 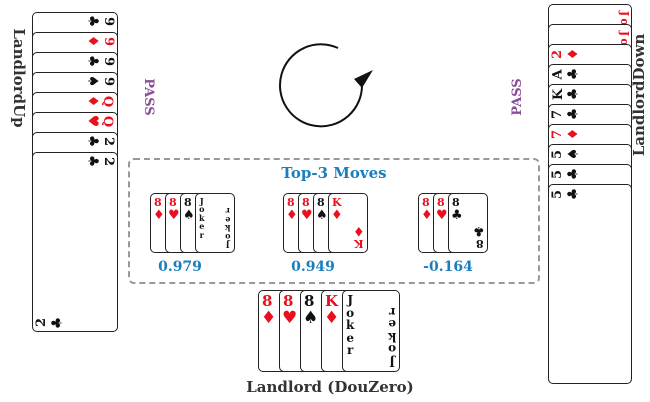 What do you see at coordinates (639, 95) in the screenshot?
I see `player-name-down: LandlordDown` at bounding box center [639, 95].